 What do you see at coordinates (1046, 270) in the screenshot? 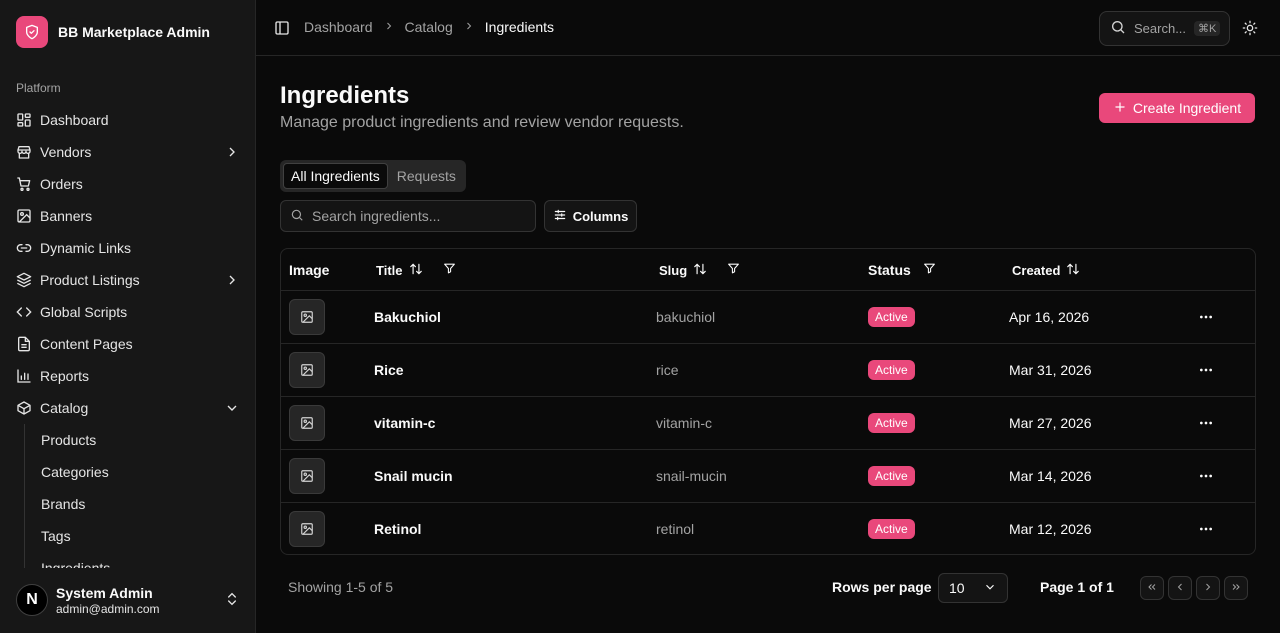
I see `column-created: Created` at bounding box center [1046, 270].